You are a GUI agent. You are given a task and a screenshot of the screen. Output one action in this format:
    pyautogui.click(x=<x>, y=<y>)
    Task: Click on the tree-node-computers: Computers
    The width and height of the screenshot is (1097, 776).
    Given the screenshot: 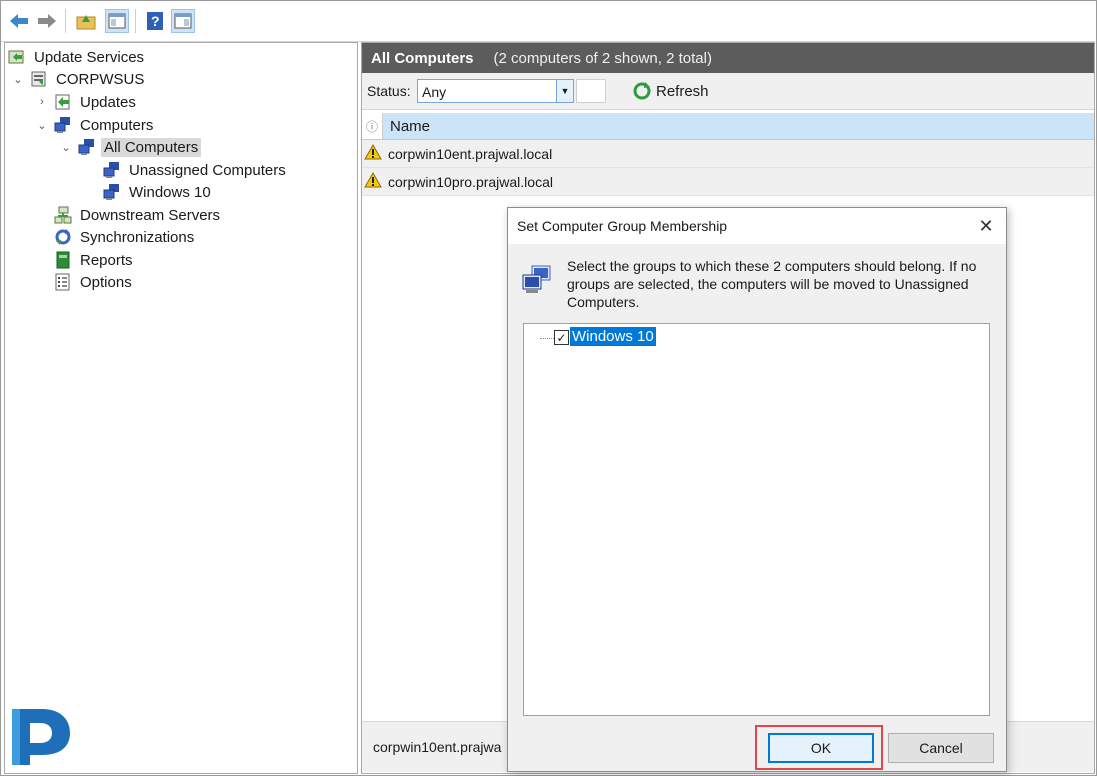 What is the action you would take?
    pyautogui.click(x=105, y=125)
    